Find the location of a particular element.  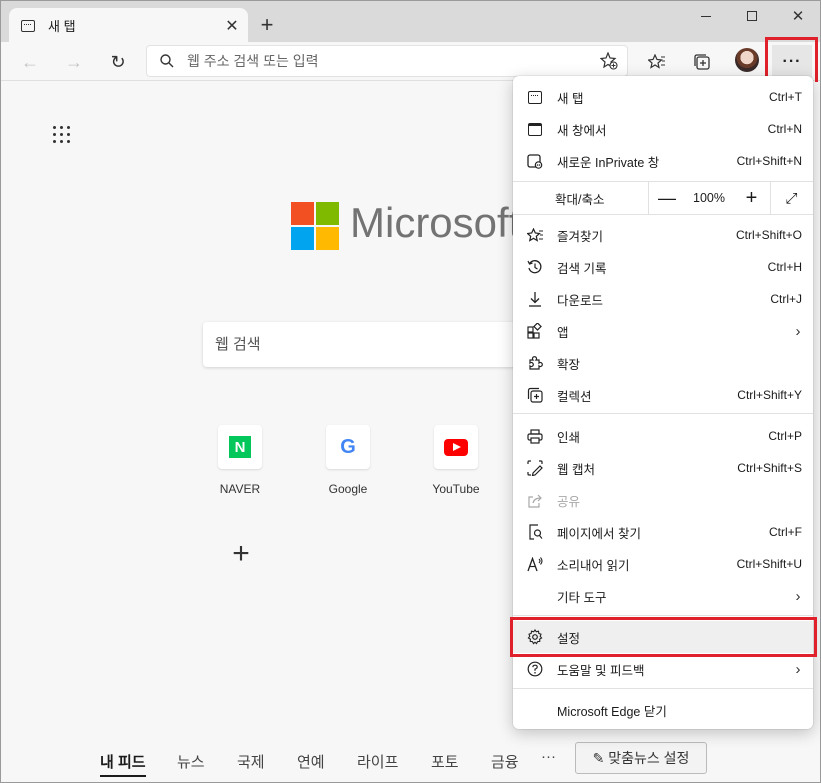

menu-item-help-feedback: 도움말 및 피드백 › is located at coordinates (663, 669).